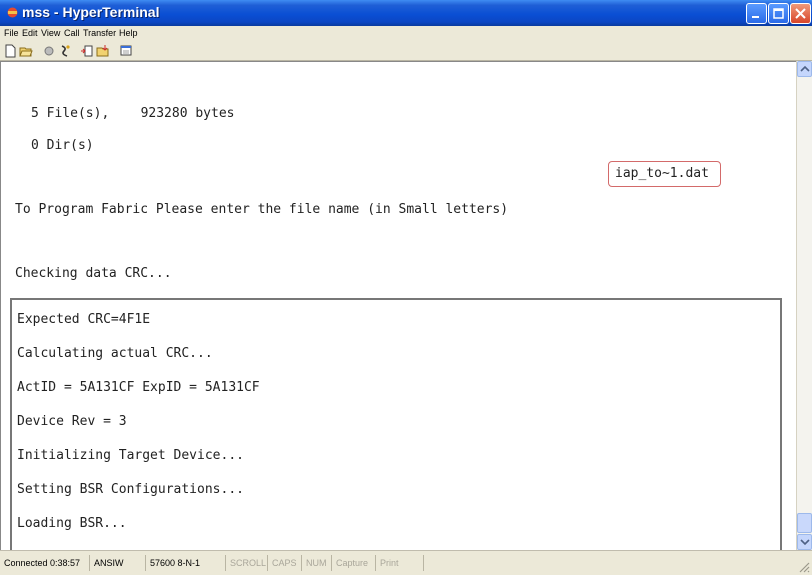 This screenshot has width=812, height=575. I want to click on menu-view: View, so click(50, 33).